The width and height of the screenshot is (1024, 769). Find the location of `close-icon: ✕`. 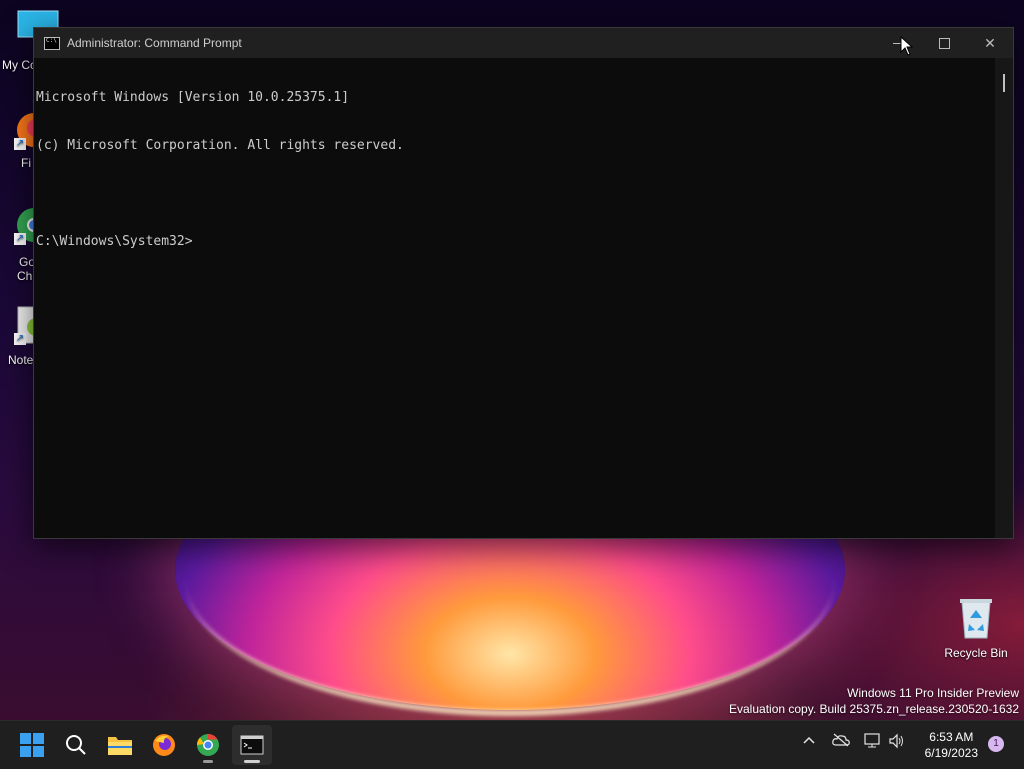

close-icon: ✕ is located at coordinates (990, 42).